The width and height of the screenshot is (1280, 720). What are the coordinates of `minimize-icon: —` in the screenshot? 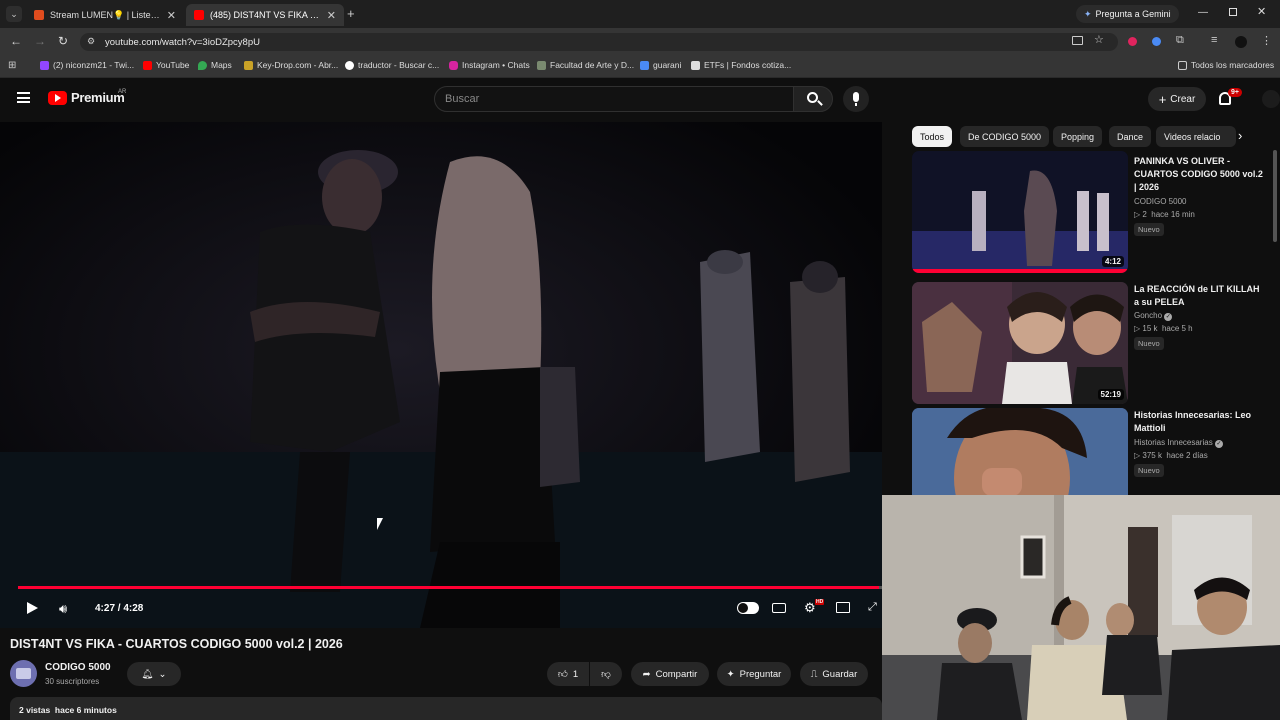 It's located at (1203, 12).